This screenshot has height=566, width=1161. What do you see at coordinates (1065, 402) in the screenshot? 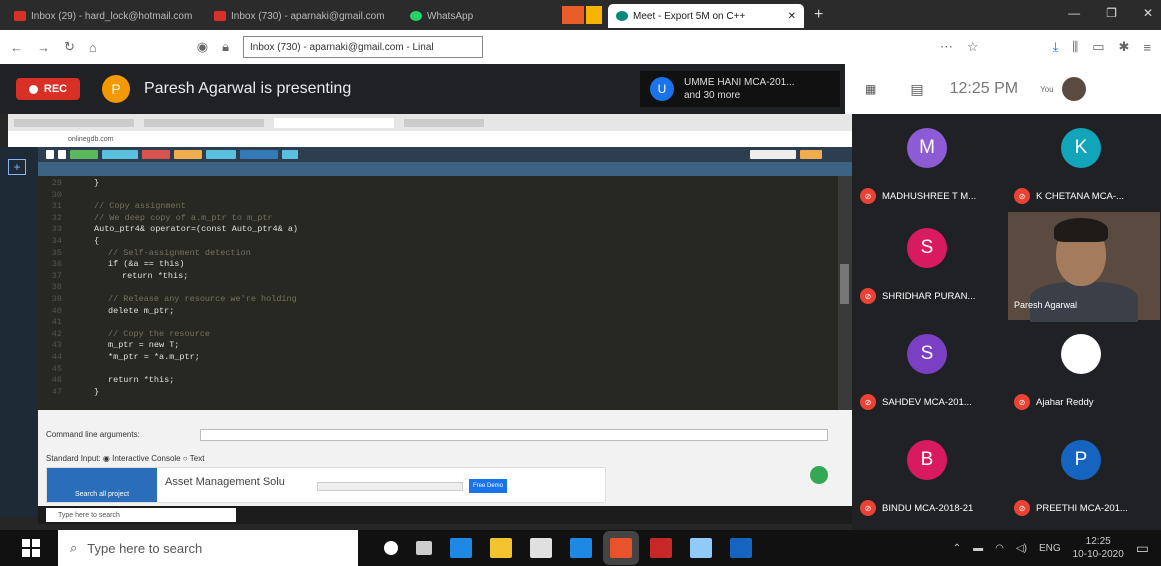
I see `participant-name: Ajahar Reddy` at bounding box center [1065, 402].